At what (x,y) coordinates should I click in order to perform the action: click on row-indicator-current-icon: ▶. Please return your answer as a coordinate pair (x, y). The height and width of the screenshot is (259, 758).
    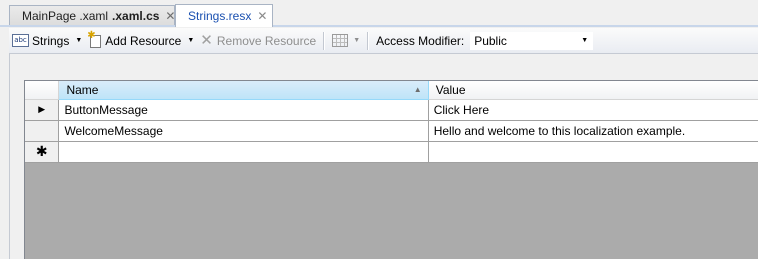
    Looking at the image, I should click on (42, 110).